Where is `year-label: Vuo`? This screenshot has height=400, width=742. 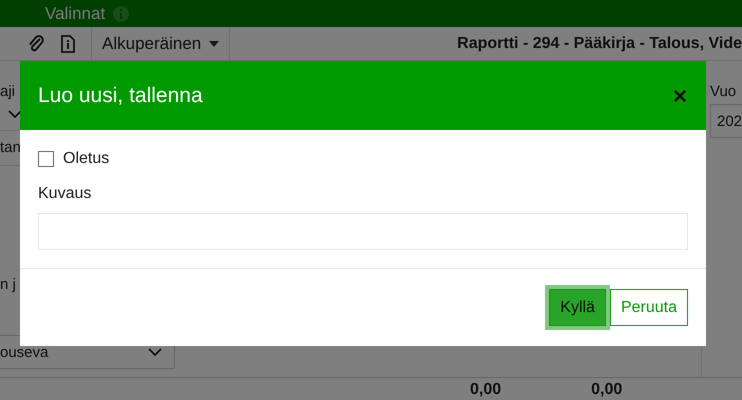 year-label: Vuo is located at coordinates (724, 91).